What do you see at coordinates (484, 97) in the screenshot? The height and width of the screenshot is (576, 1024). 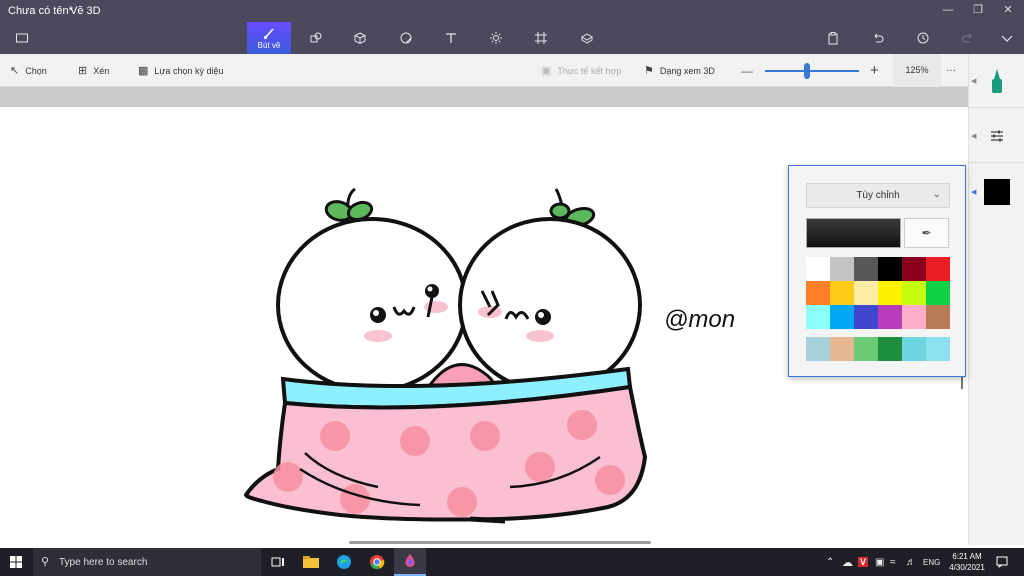 I see `workspace-background` at bounding box center [484, 97].